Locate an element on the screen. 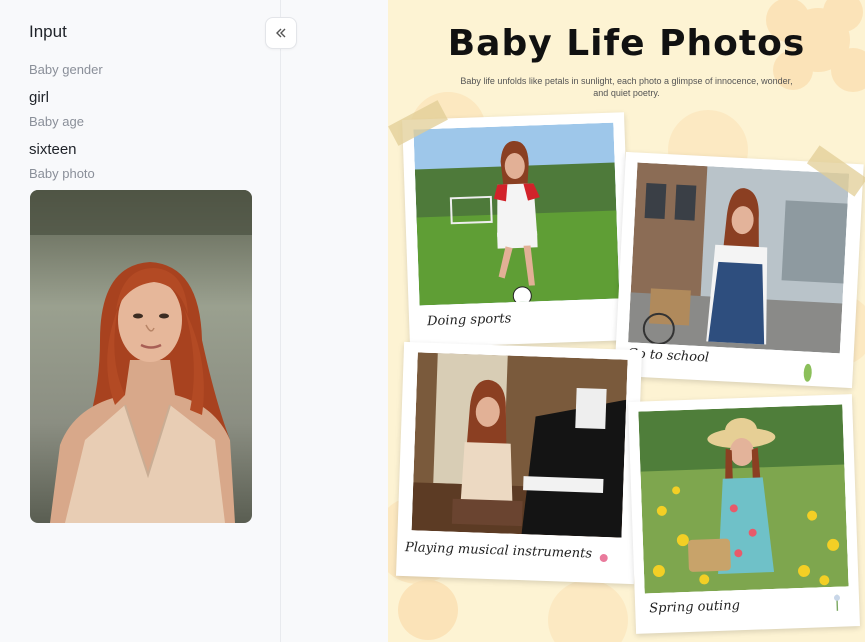 The width and height of the screenshot is (865, 642). panel-title: Input is located at coordinates (48, 31).